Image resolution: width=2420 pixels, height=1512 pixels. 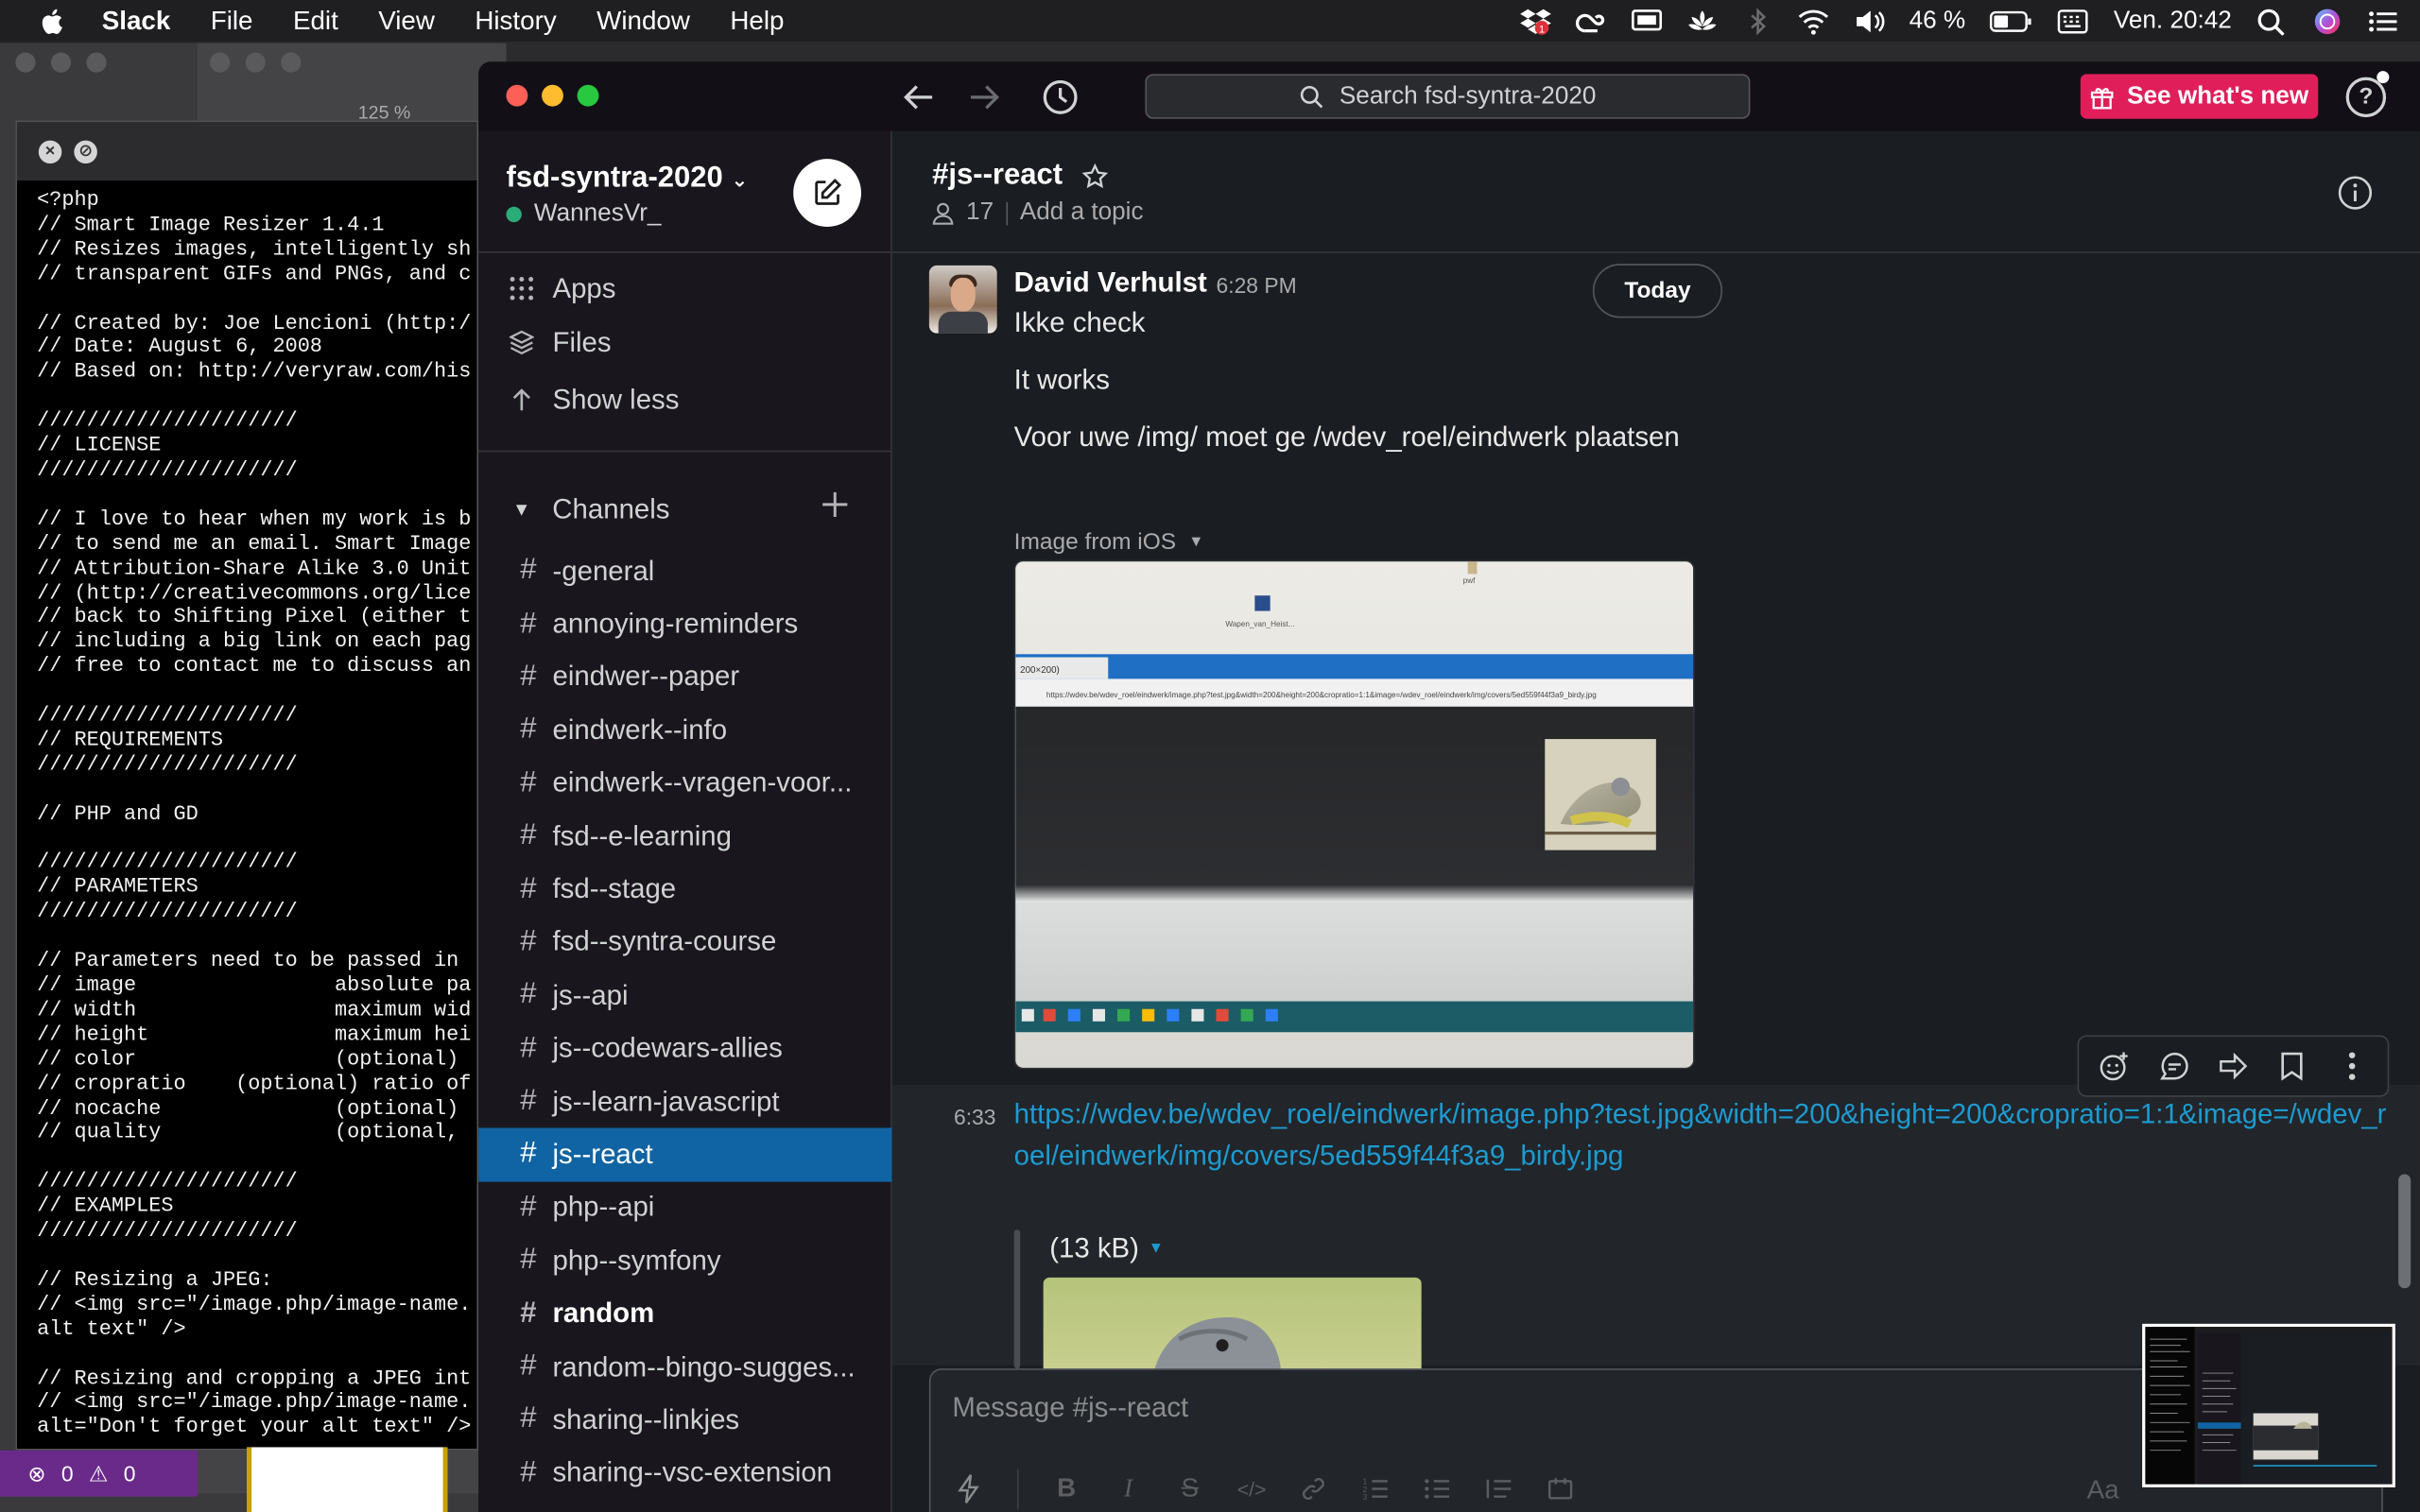 I want to click on window-minimize-button, so click(x=552, y=95).